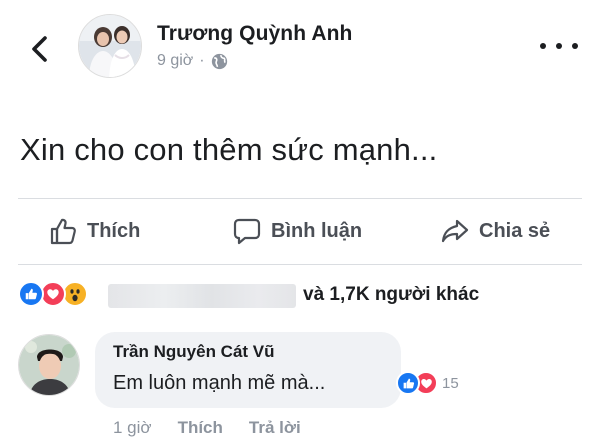 Image resolution: width=600 pixels, height=446 pixels. I want to click on action-bar: Thích Bình luận Chia sẻ, so click(300, 232).